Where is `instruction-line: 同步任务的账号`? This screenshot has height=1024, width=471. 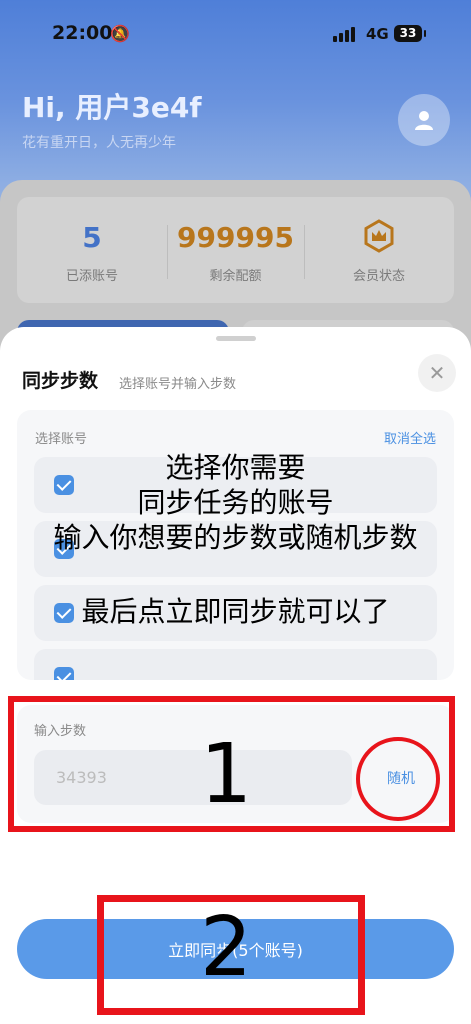
instruction-line: 同步任务的账号 is located at coordinates (235, 502).